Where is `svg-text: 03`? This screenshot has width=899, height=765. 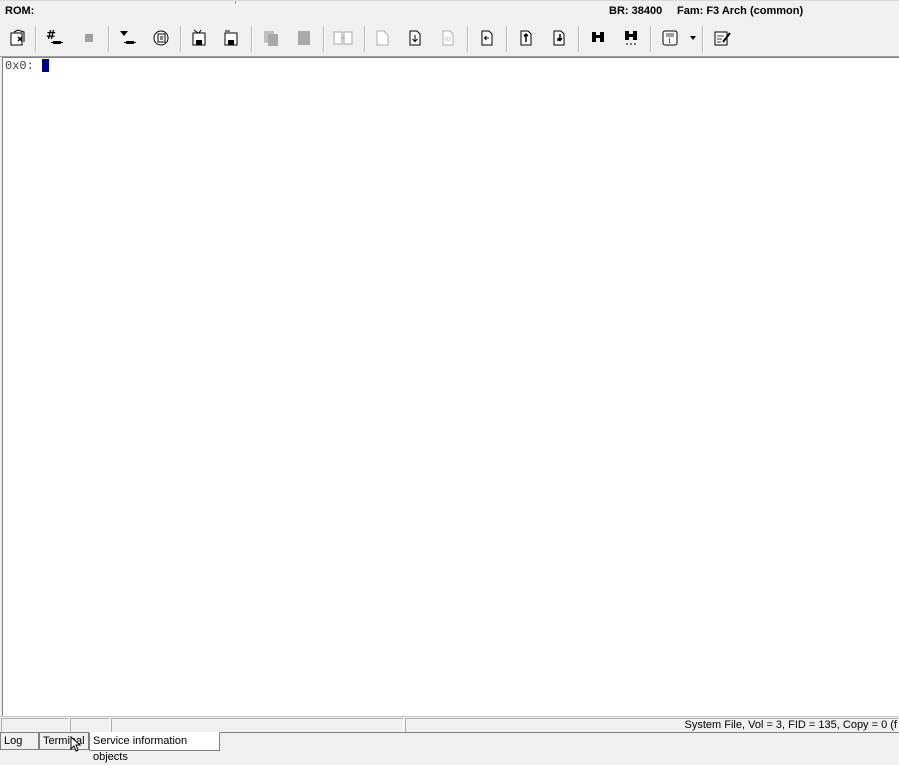
svg-text: 03 is located at coordinates (448, 40).